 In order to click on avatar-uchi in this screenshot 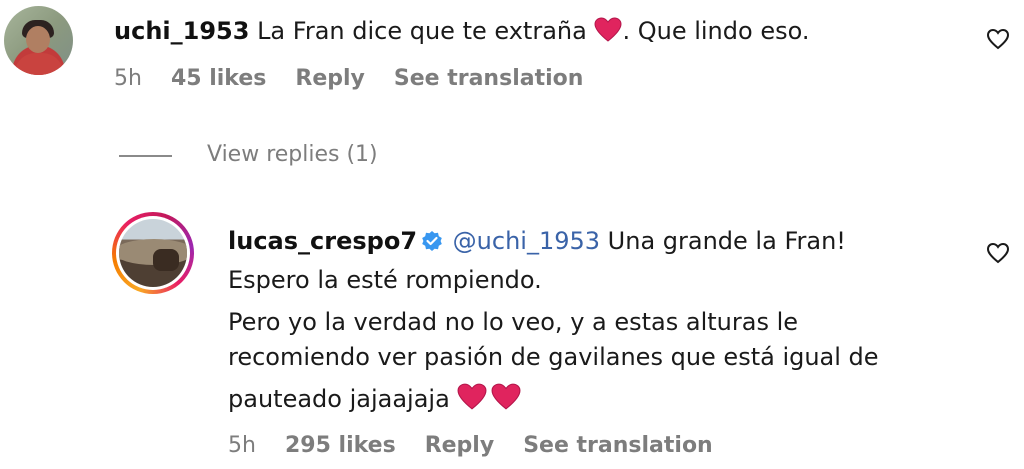, I will do `click(38, 40)`.